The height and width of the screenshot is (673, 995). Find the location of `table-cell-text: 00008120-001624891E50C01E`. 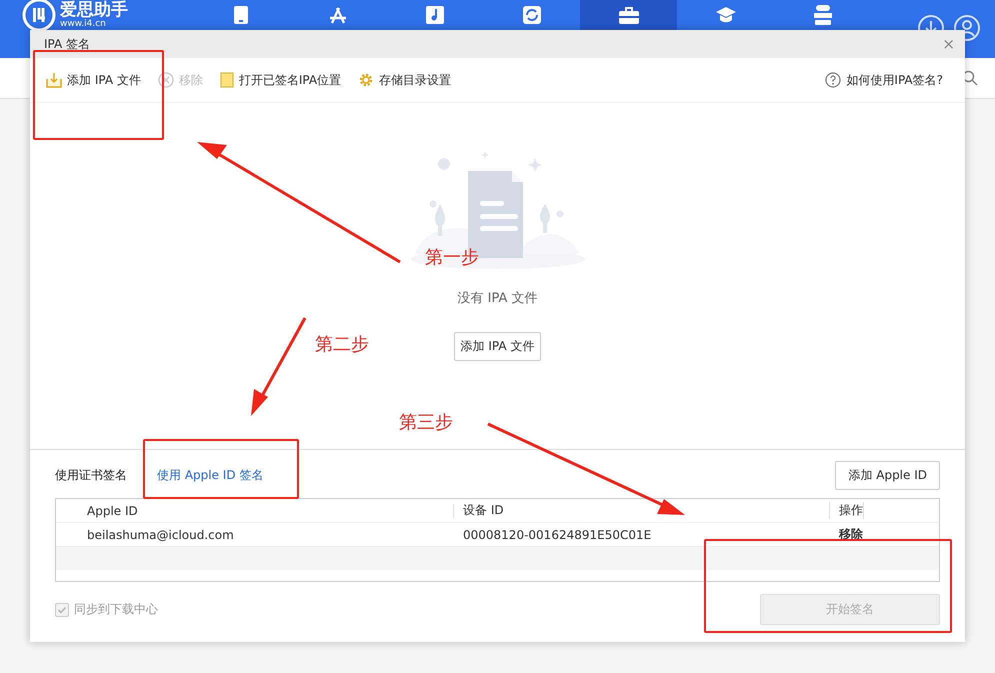

table-cell-text: 00008120-001624891E50C01E is located at coordinates (557, 535).